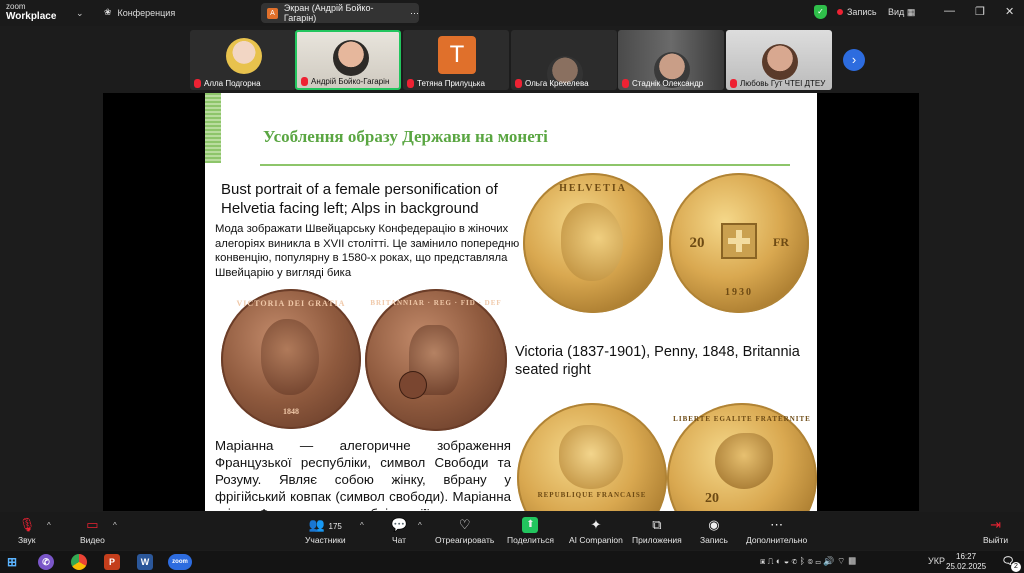  I want to click on participant-tile: T Тетяна Прилуцька, so click(456, 60).